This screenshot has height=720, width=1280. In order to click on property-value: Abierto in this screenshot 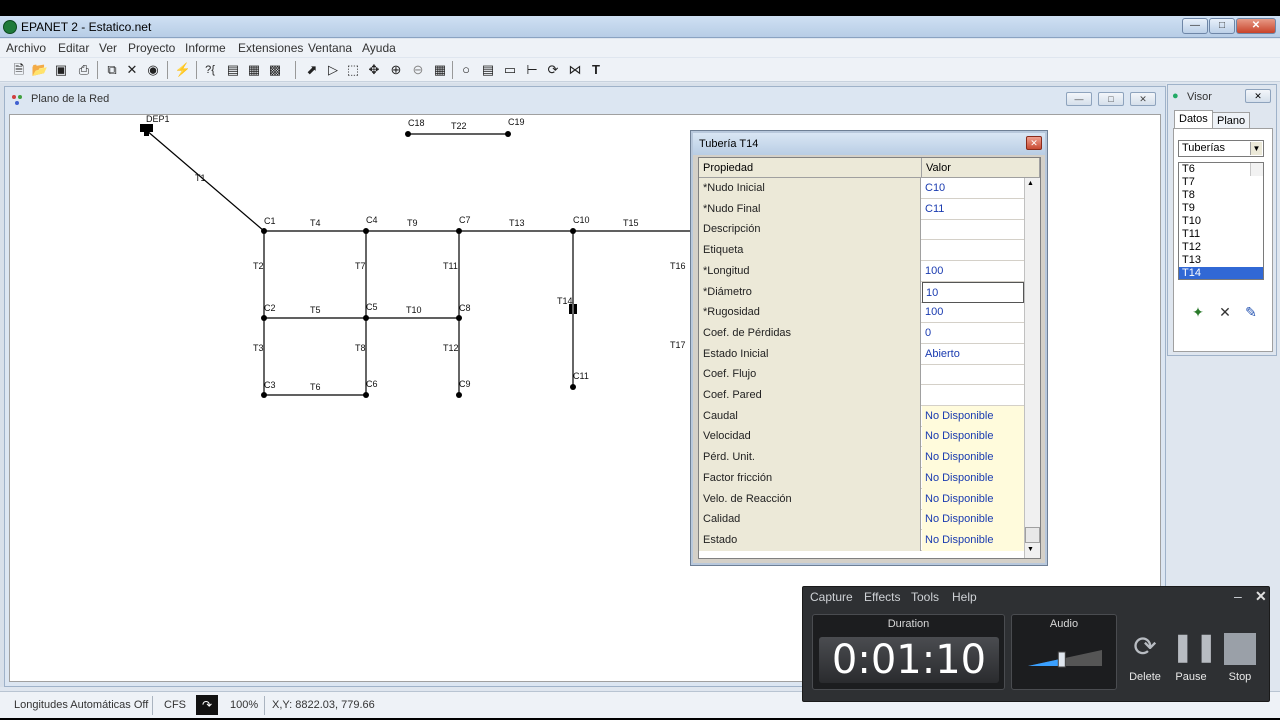, I will do `click(973, 354)`.